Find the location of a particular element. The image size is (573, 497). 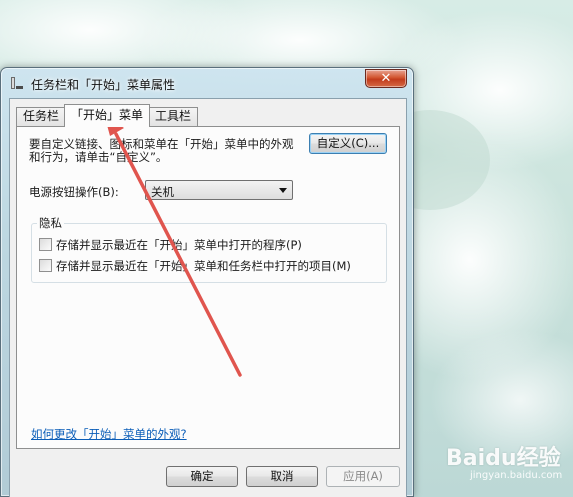

tab-start-menu: 「开始」菜单 is located at coordinates (107, 115).